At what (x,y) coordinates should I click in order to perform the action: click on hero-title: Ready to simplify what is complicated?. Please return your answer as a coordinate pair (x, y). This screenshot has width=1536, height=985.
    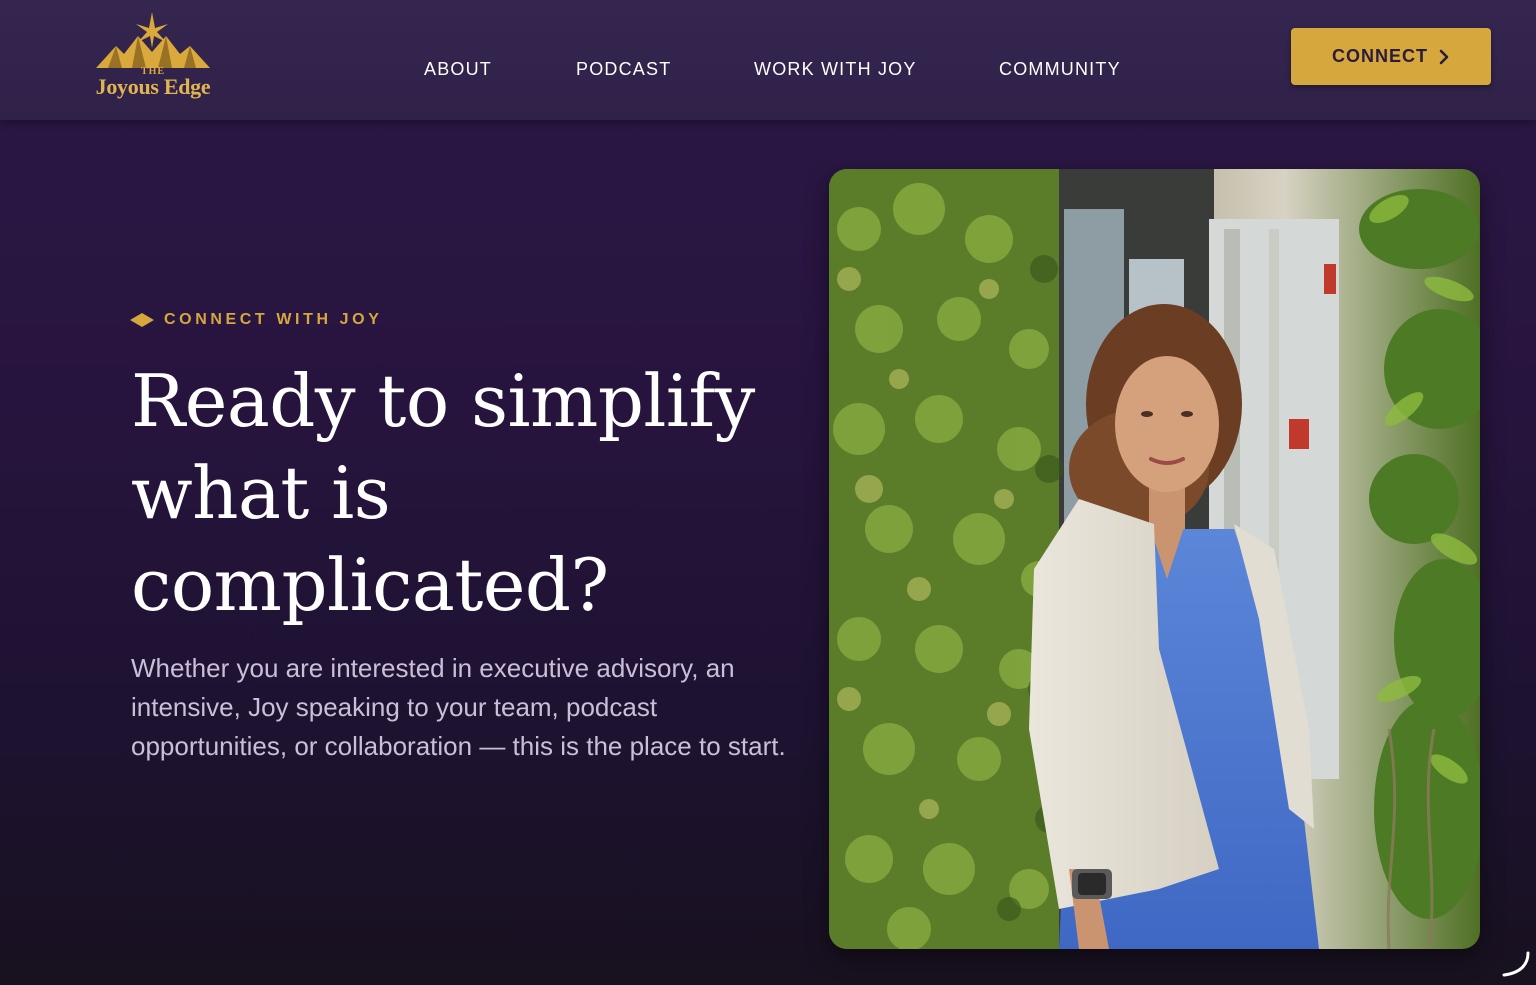
    Looking at the image, I should click on (461, 493).